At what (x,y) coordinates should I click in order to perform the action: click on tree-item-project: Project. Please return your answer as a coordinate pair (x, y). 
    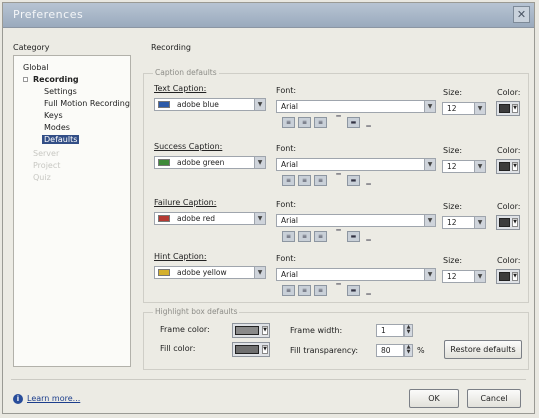
    Looking at the image, I should click on (46, 165).